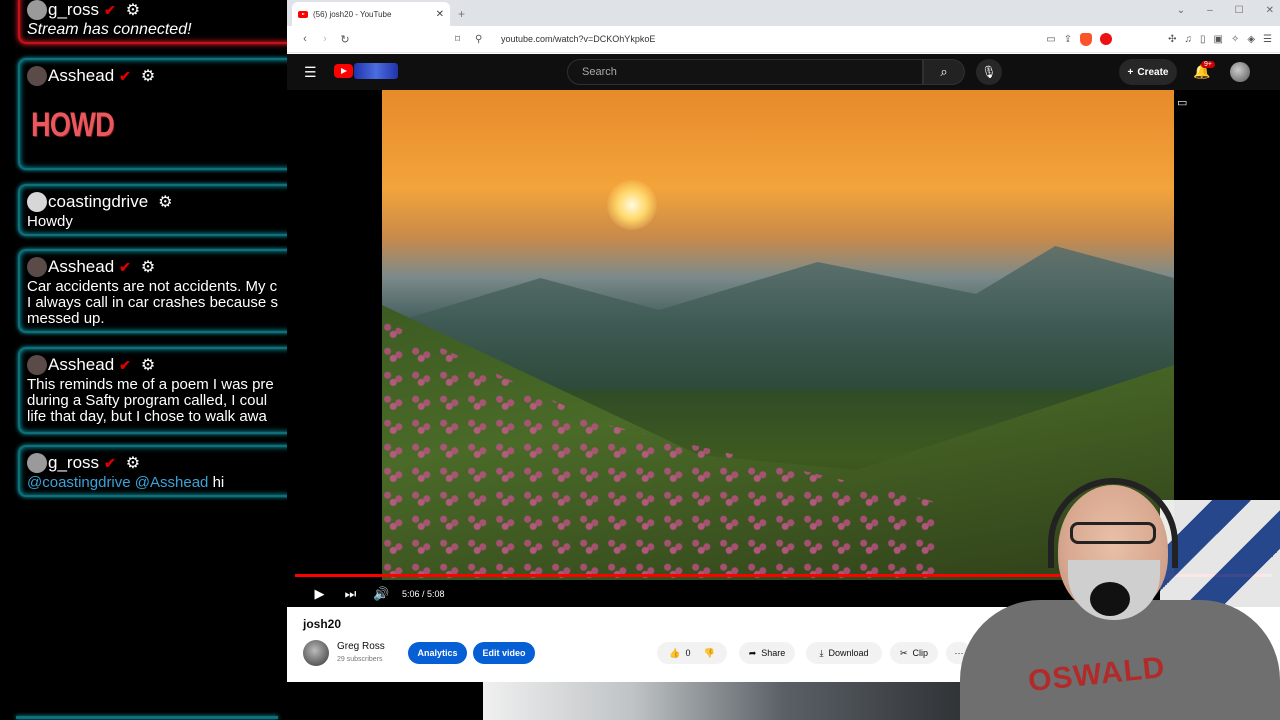 The image size is (1280, 720). I want to click on wallet-icon: ▣, so click(1217, 39).